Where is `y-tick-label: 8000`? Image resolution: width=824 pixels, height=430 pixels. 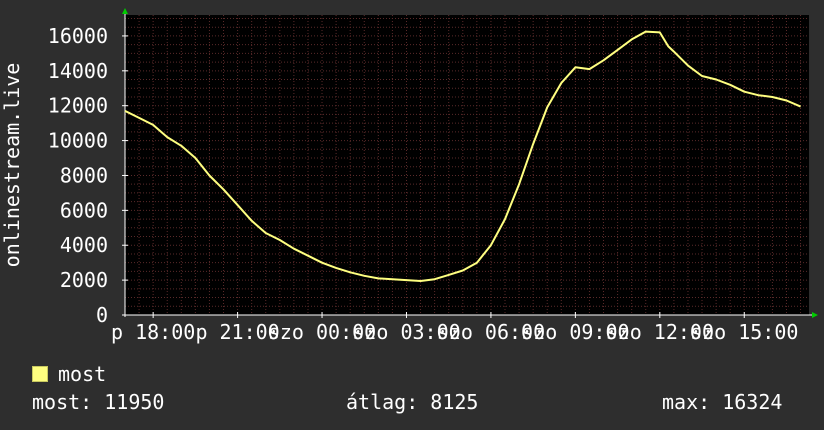
y-tick-label: 8000 is located at coordinates (84, 175).